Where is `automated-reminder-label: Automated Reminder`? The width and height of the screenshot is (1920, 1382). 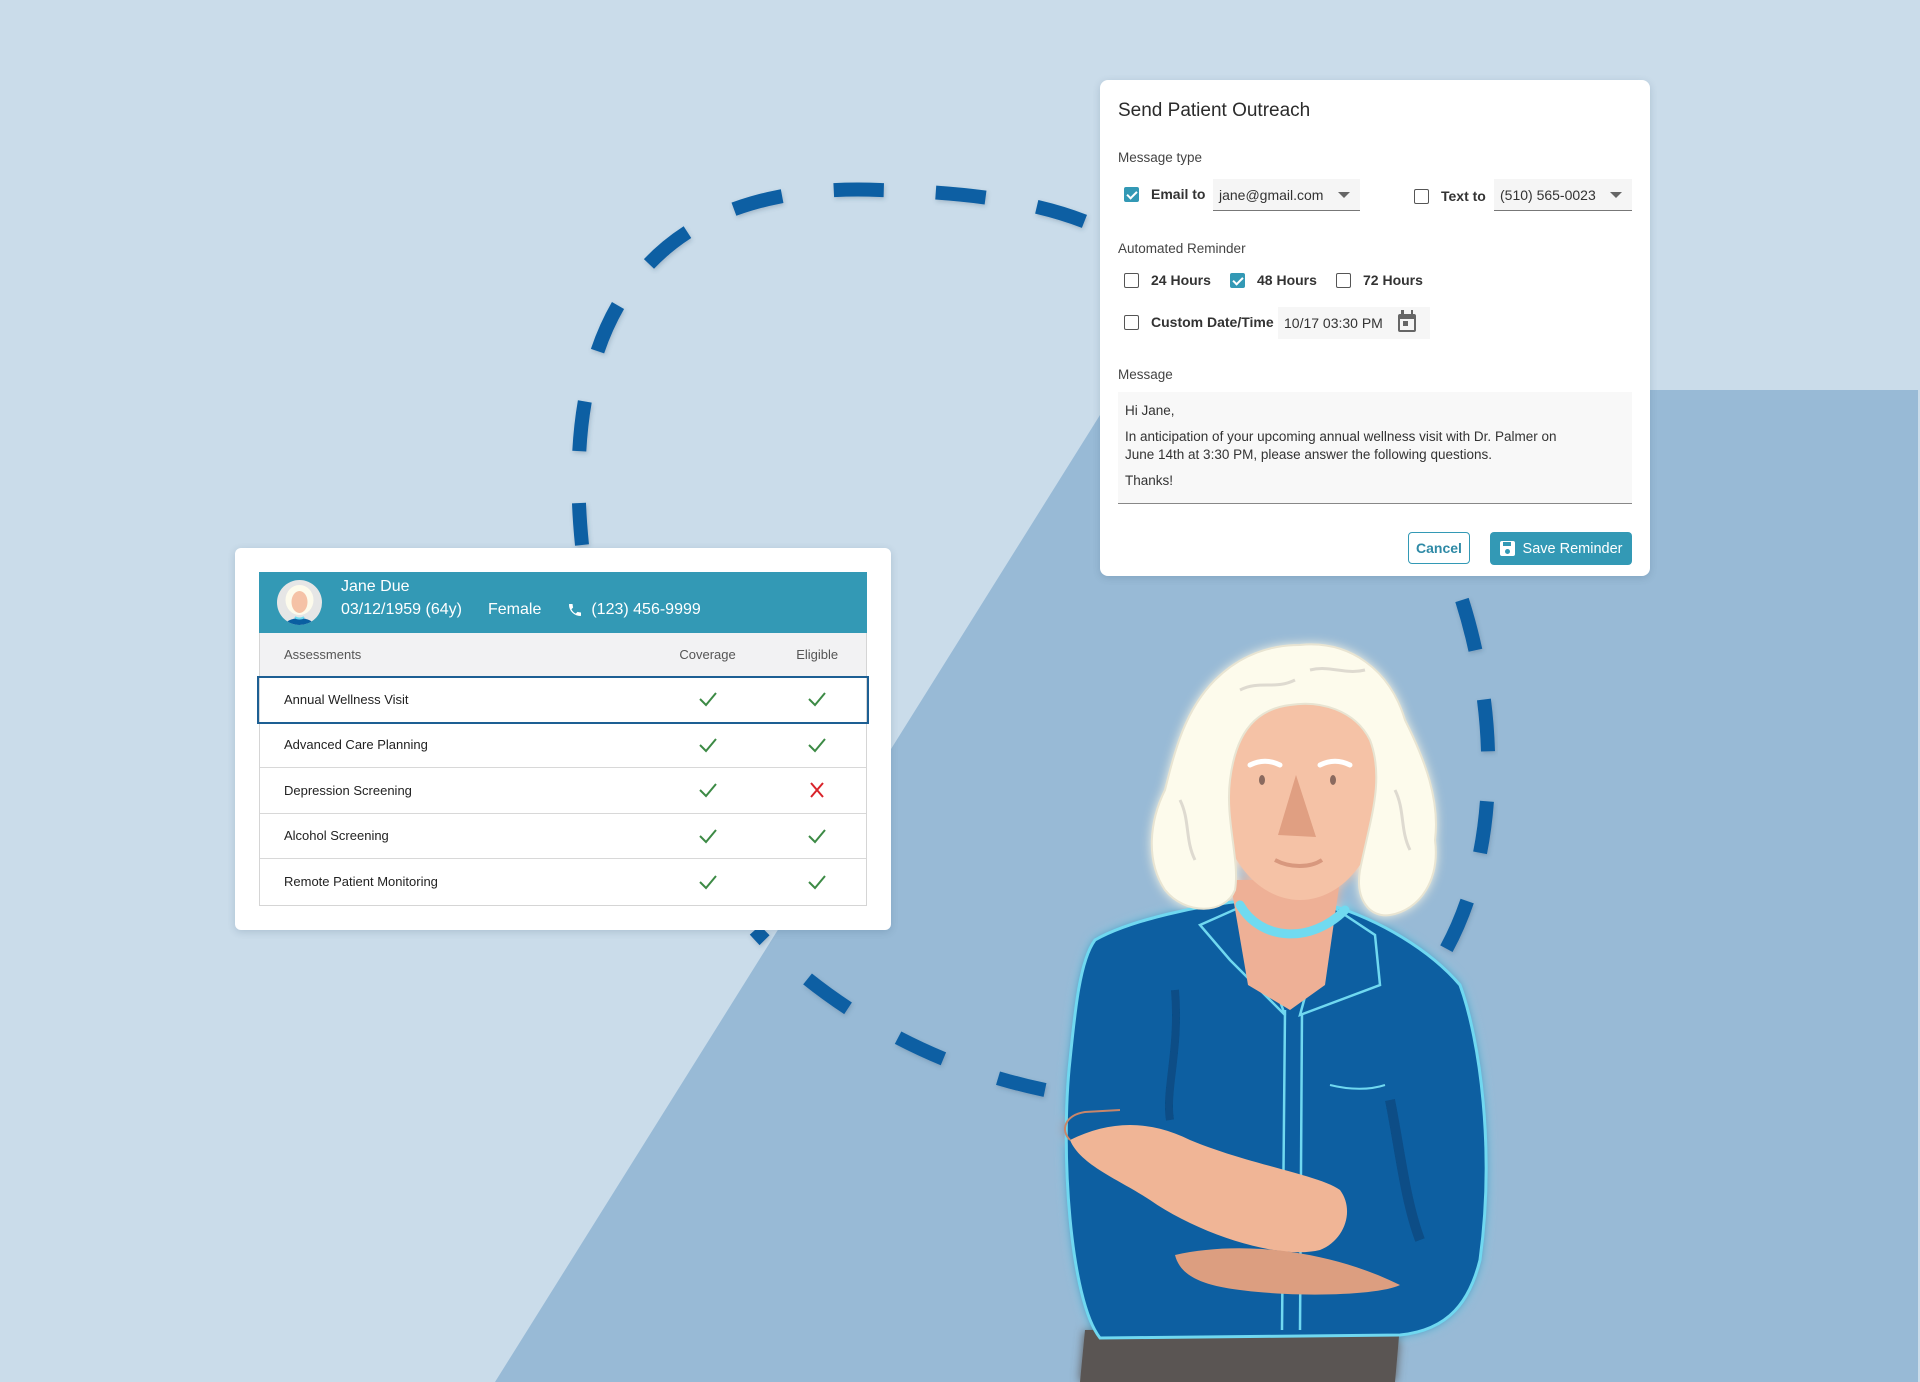
automated-reminder-label: Automated Reminder is located at coordinates (1182, 248).